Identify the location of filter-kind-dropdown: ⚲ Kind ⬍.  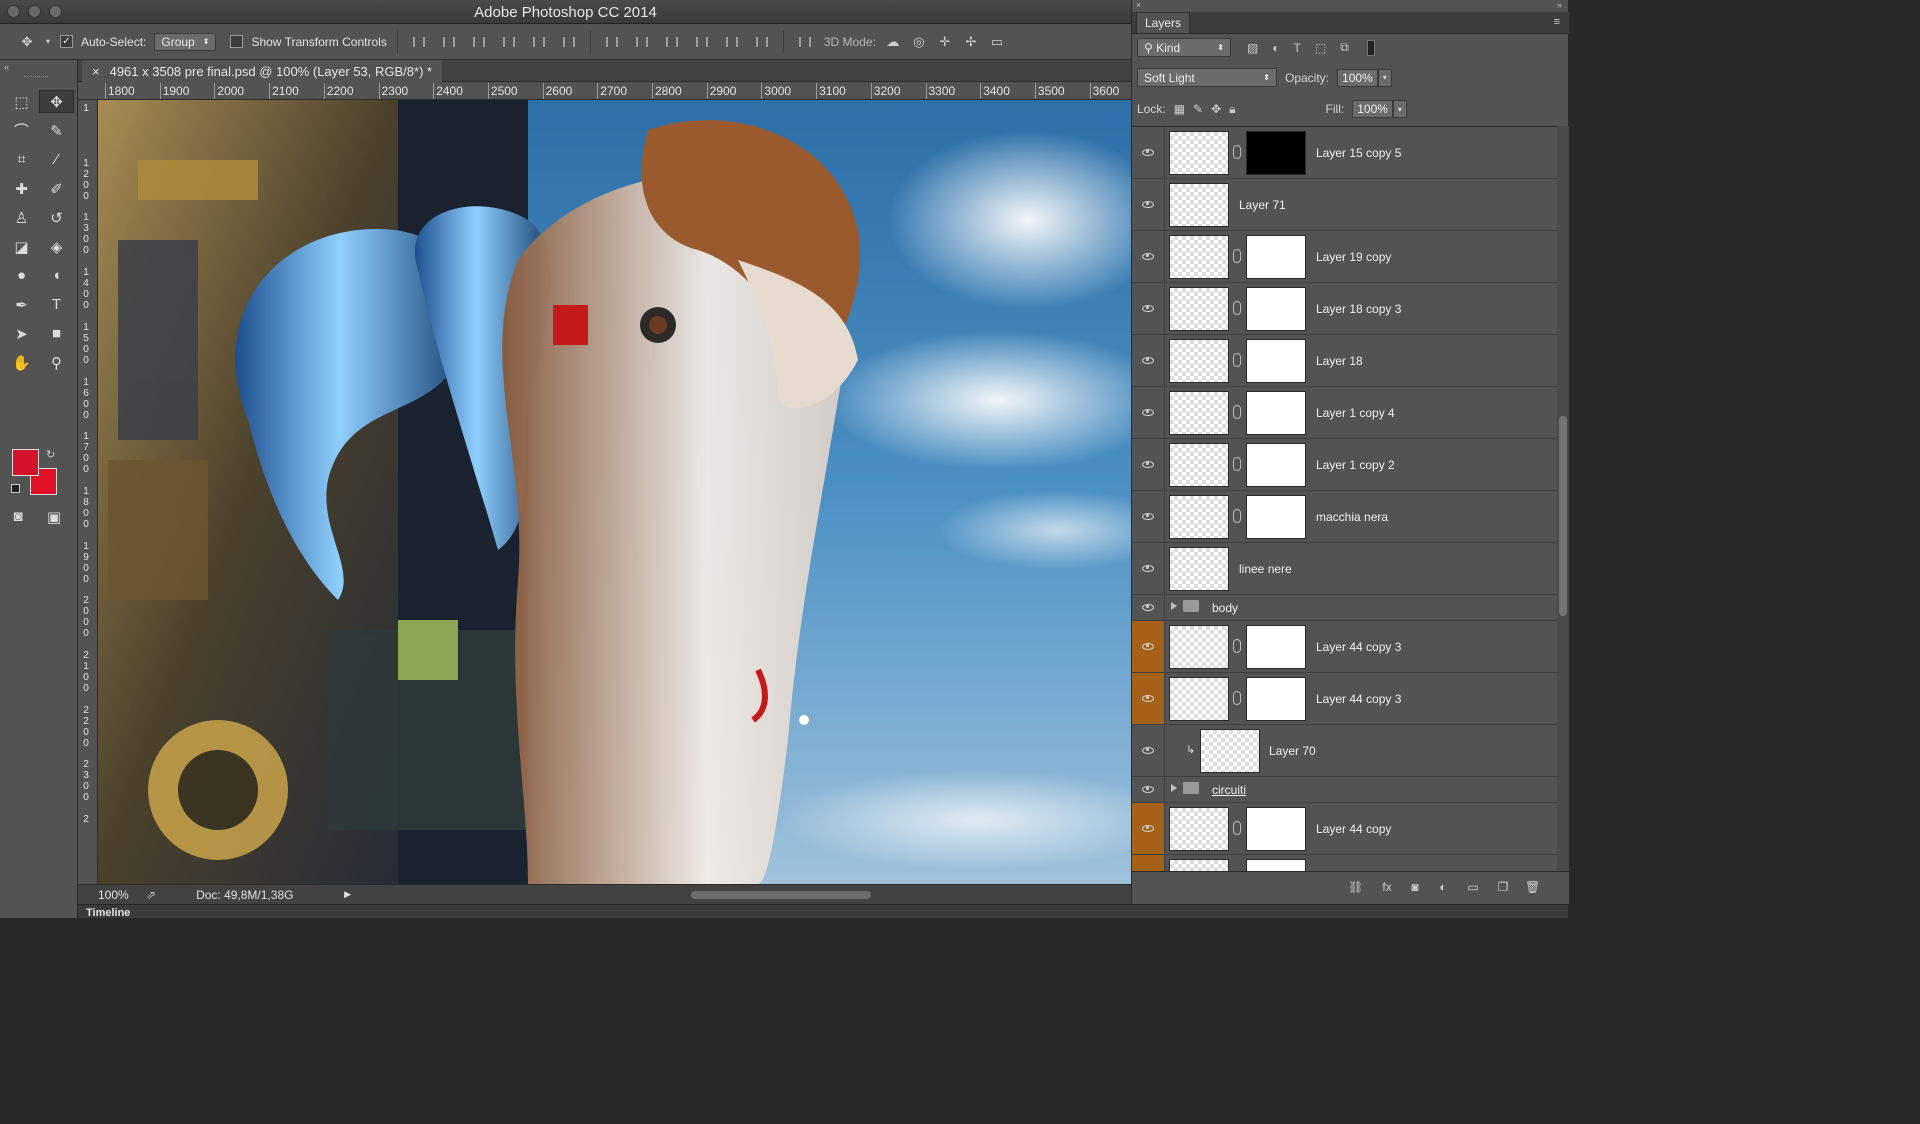
(1184, 47).